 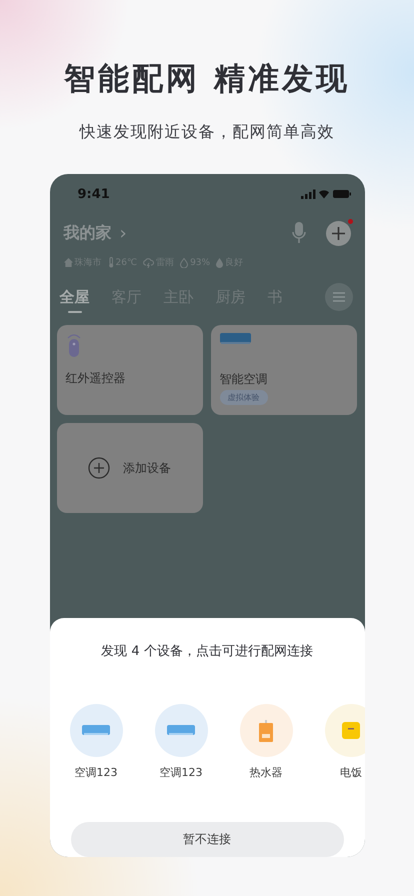 I want to click on device-name: 红外遥控器, so click(x=96, y=378).